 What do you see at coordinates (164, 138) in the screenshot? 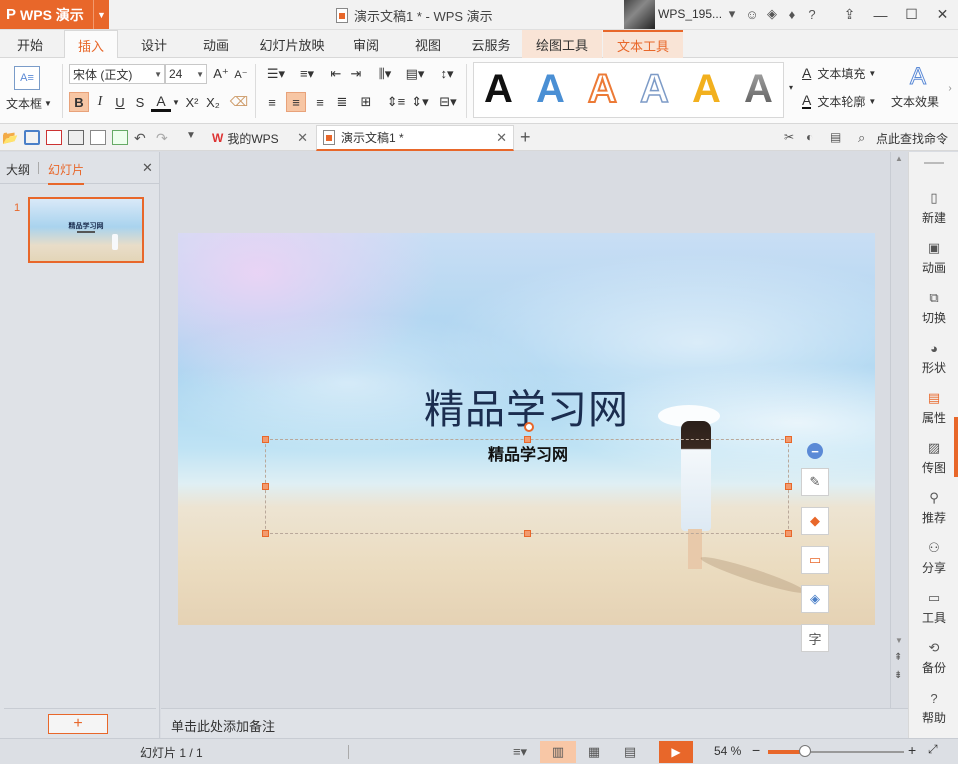
I see `redo-icon: ↷` at bounding box center [164, 138].